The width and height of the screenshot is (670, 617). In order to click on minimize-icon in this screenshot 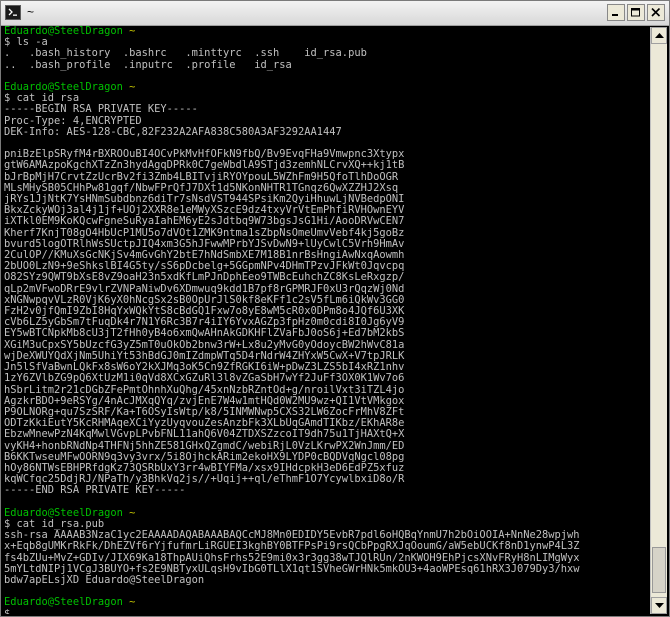, I will do `click(615, 15)`.